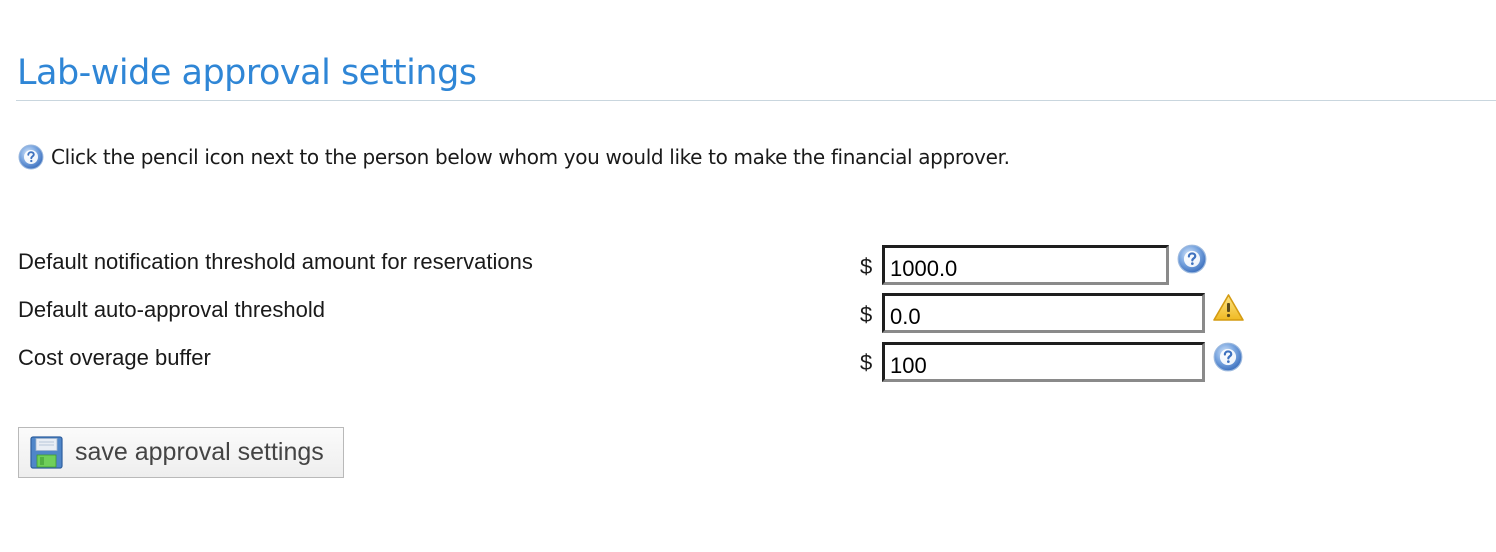  I want to click on save-approval-settings-button: save approval settings, so click(181, 452).